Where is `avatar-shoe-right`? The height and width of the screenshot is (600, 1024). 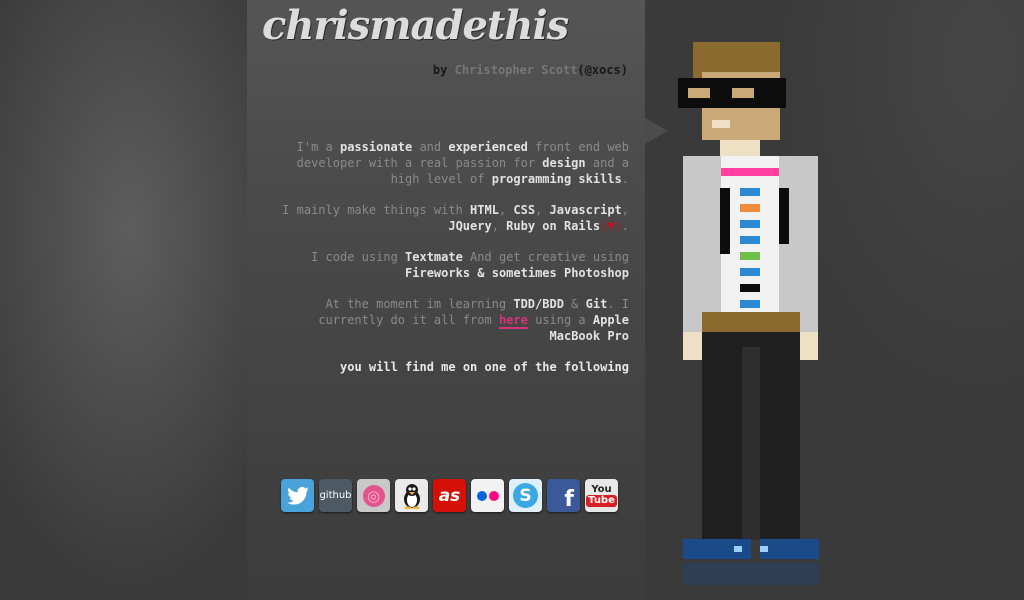
avatar-shoe-right is located at coordinates (789, 549).